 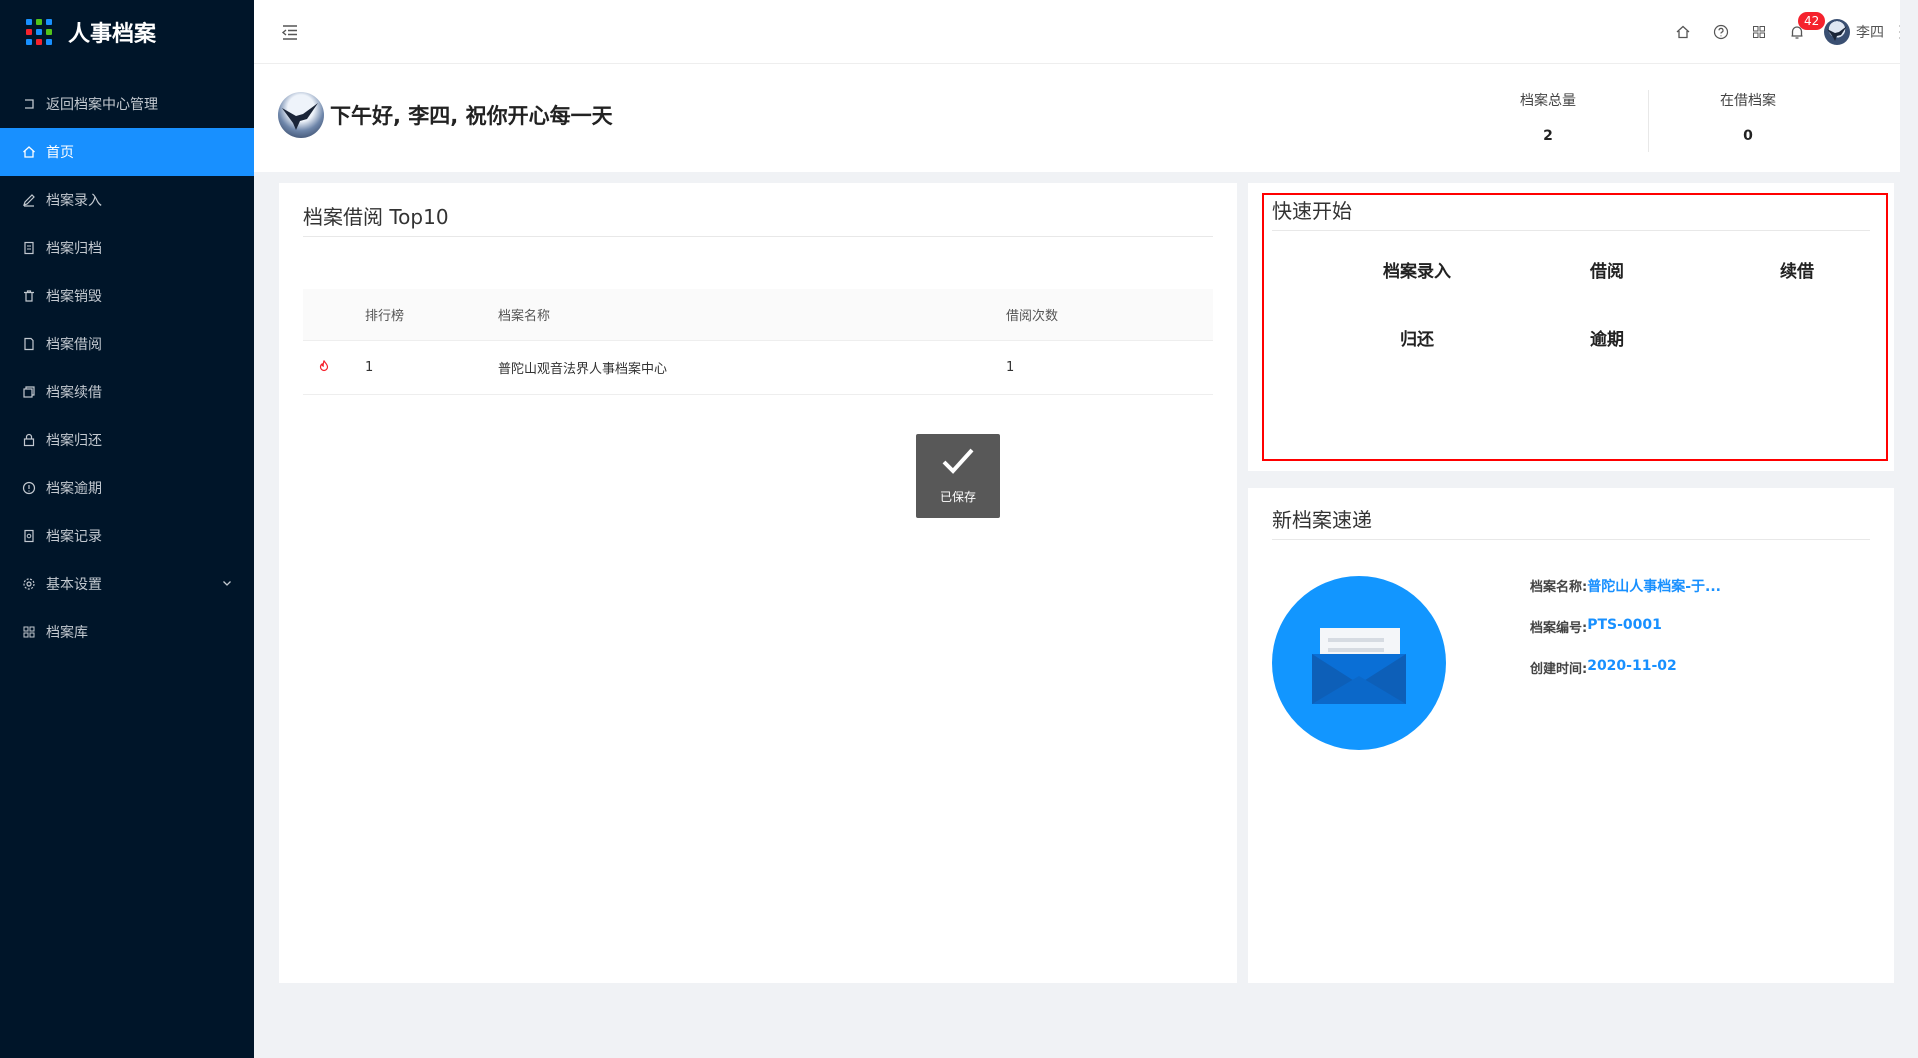 What do you see at coordinates (1571, 522) in the screenshot?
I see `card-title: 新档案速递` at bounding box center [1571, 522].